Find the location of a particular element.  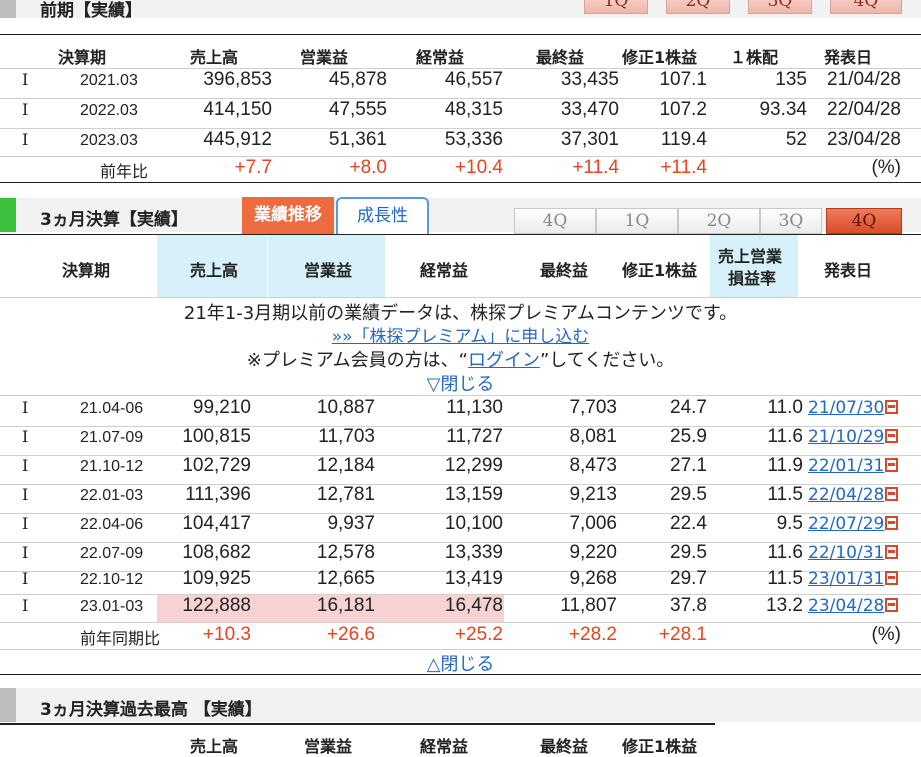

row-margin: 9.5 is located at coordinates (789, 523).